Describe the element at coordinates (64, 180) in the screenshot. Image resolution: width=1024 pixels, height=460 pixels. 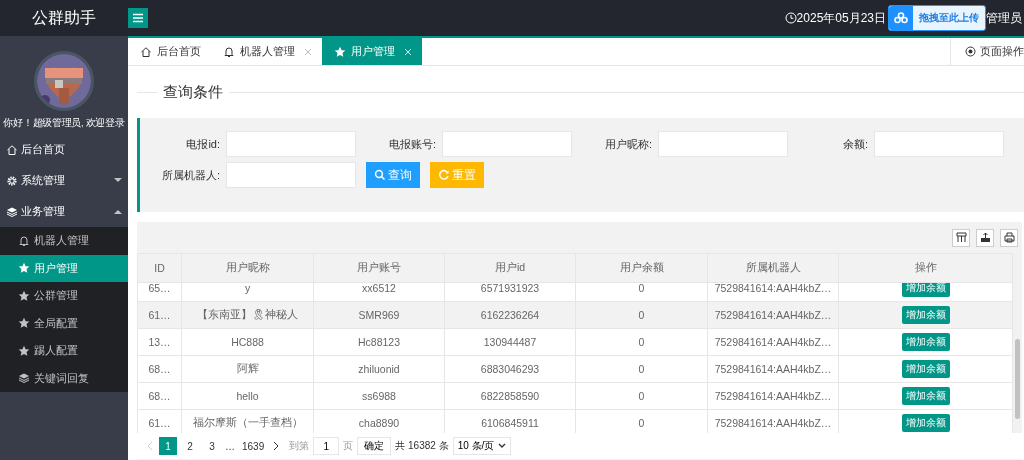
I see `sidebar-item: 系统管理` at that location.